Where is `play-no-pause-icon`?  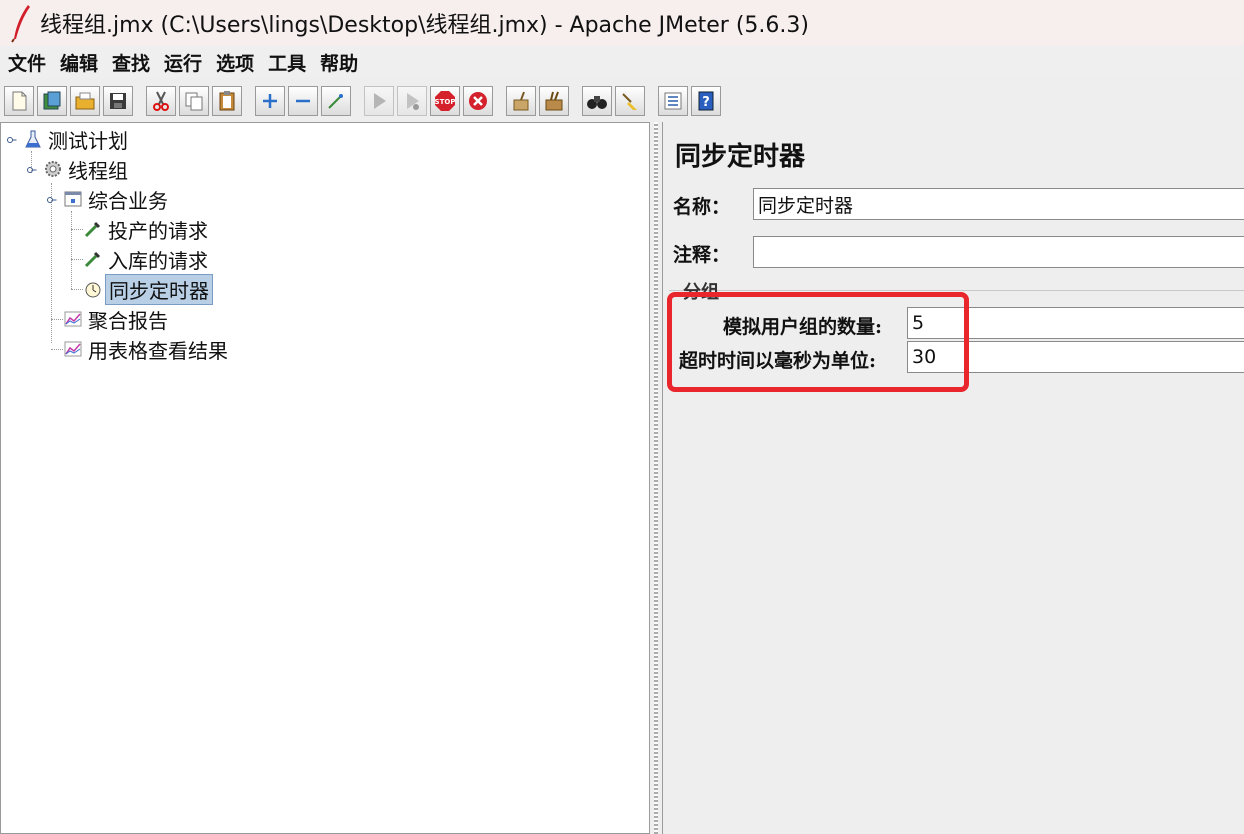
play-no-pause-icon is located at coordinates (413, 101).